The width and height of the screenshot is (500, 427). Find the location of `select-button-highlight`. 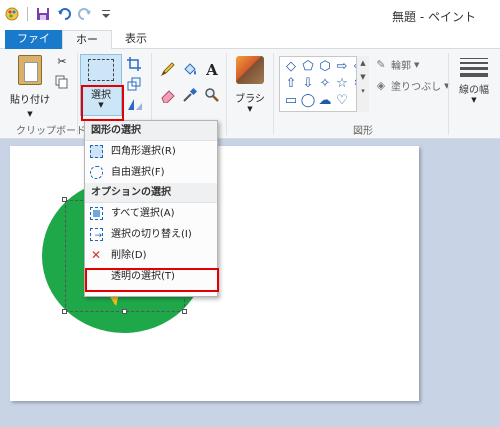

select-button-highlight is located at coordinates (102, 103).